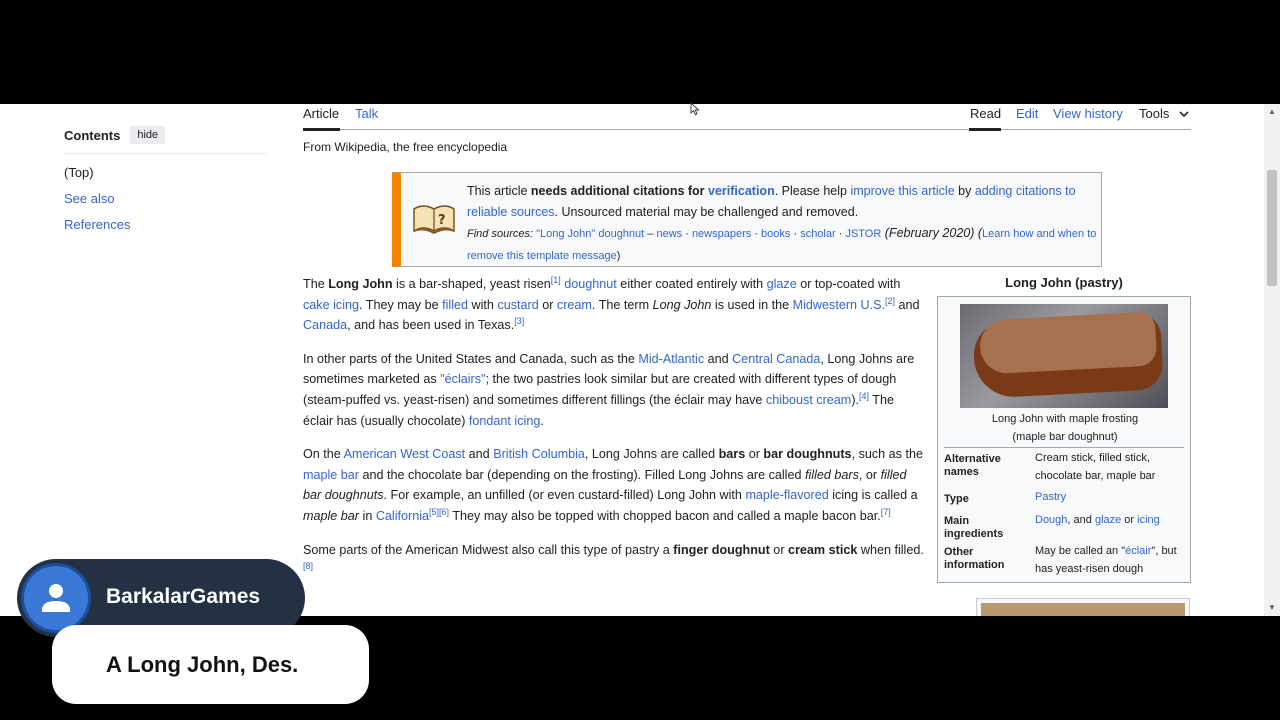 The width and height of the screenshot is (1280, 720). Describe the element at coordinates (887, 454) in the screenshot. I see `text: , such as the` at that location.